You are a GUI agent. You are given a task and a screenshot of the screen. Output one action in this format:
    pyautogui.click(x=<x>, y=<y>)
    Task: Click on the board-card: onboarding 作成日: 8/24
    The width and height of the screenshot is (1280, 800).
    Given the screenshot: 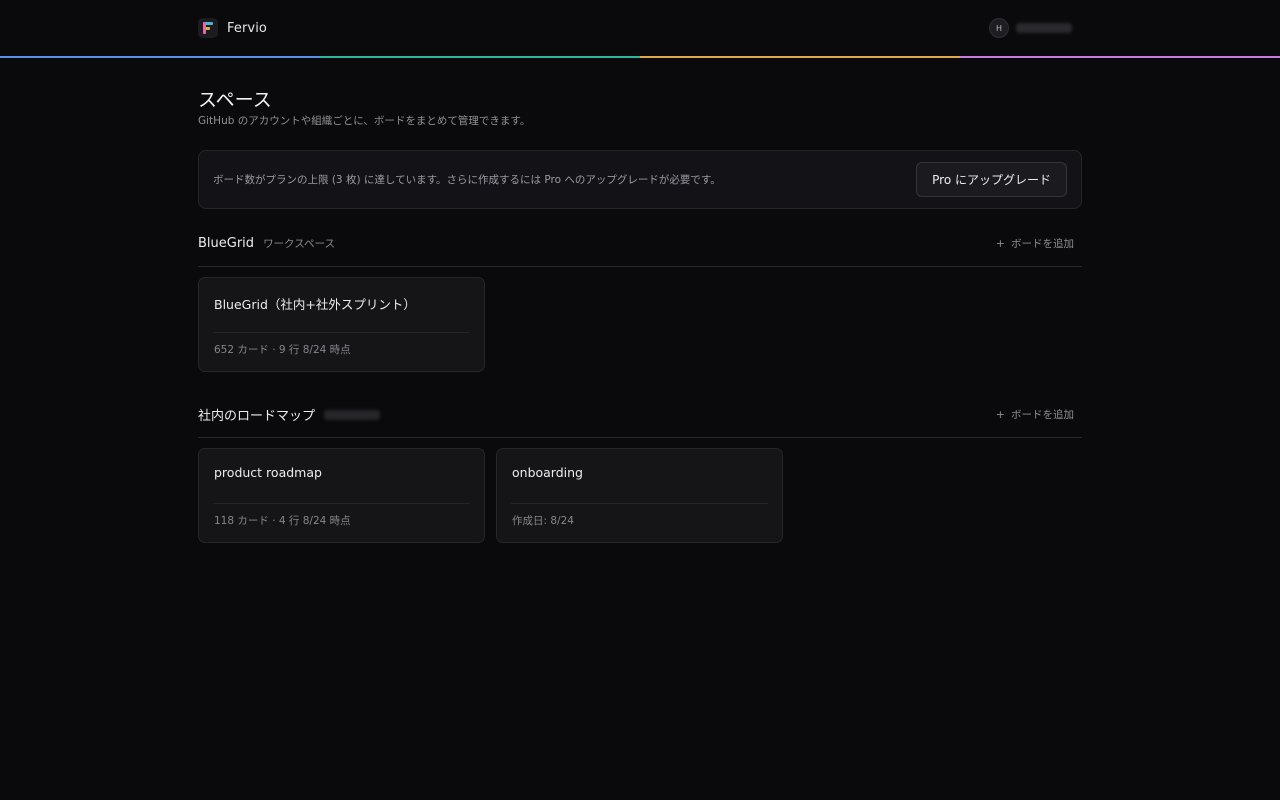 What is the action you would take?
    pyautogui.click(x=639, y=495)
    